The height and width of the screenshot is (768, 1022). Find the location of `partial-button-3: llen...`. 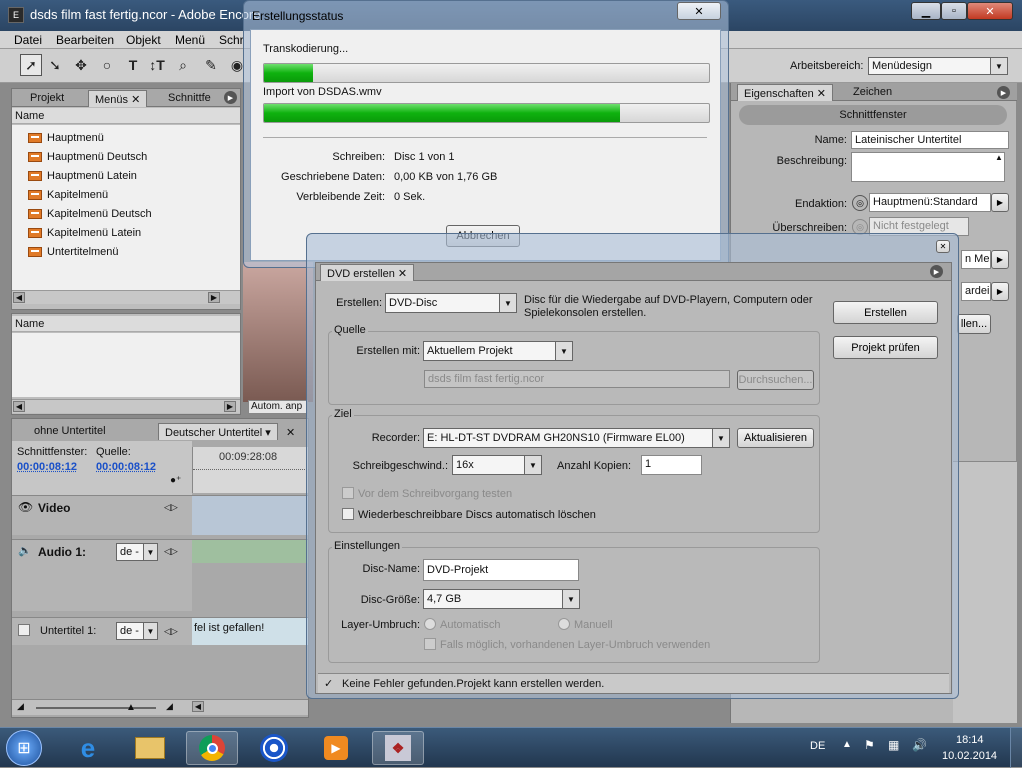

partial-button-3: llen... is located at coordinates (974, 324).